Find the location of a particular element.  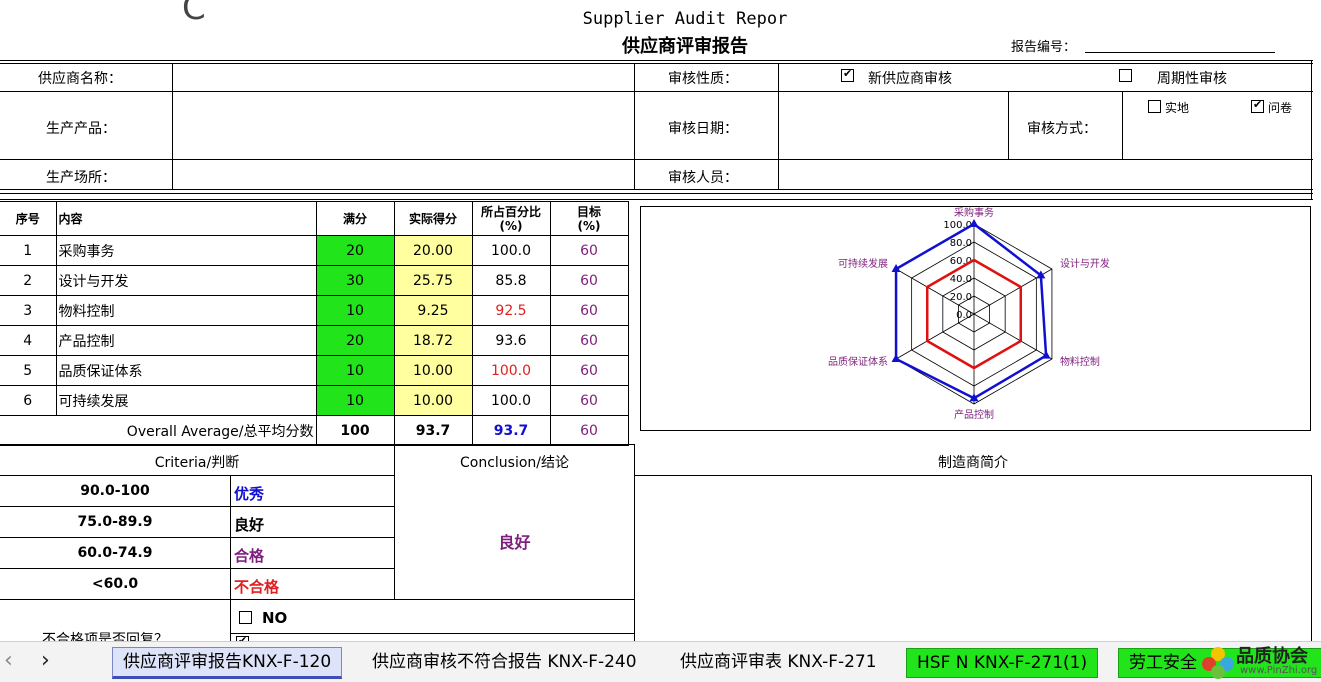

row-no: 6 is located at coordinates (28, 400).